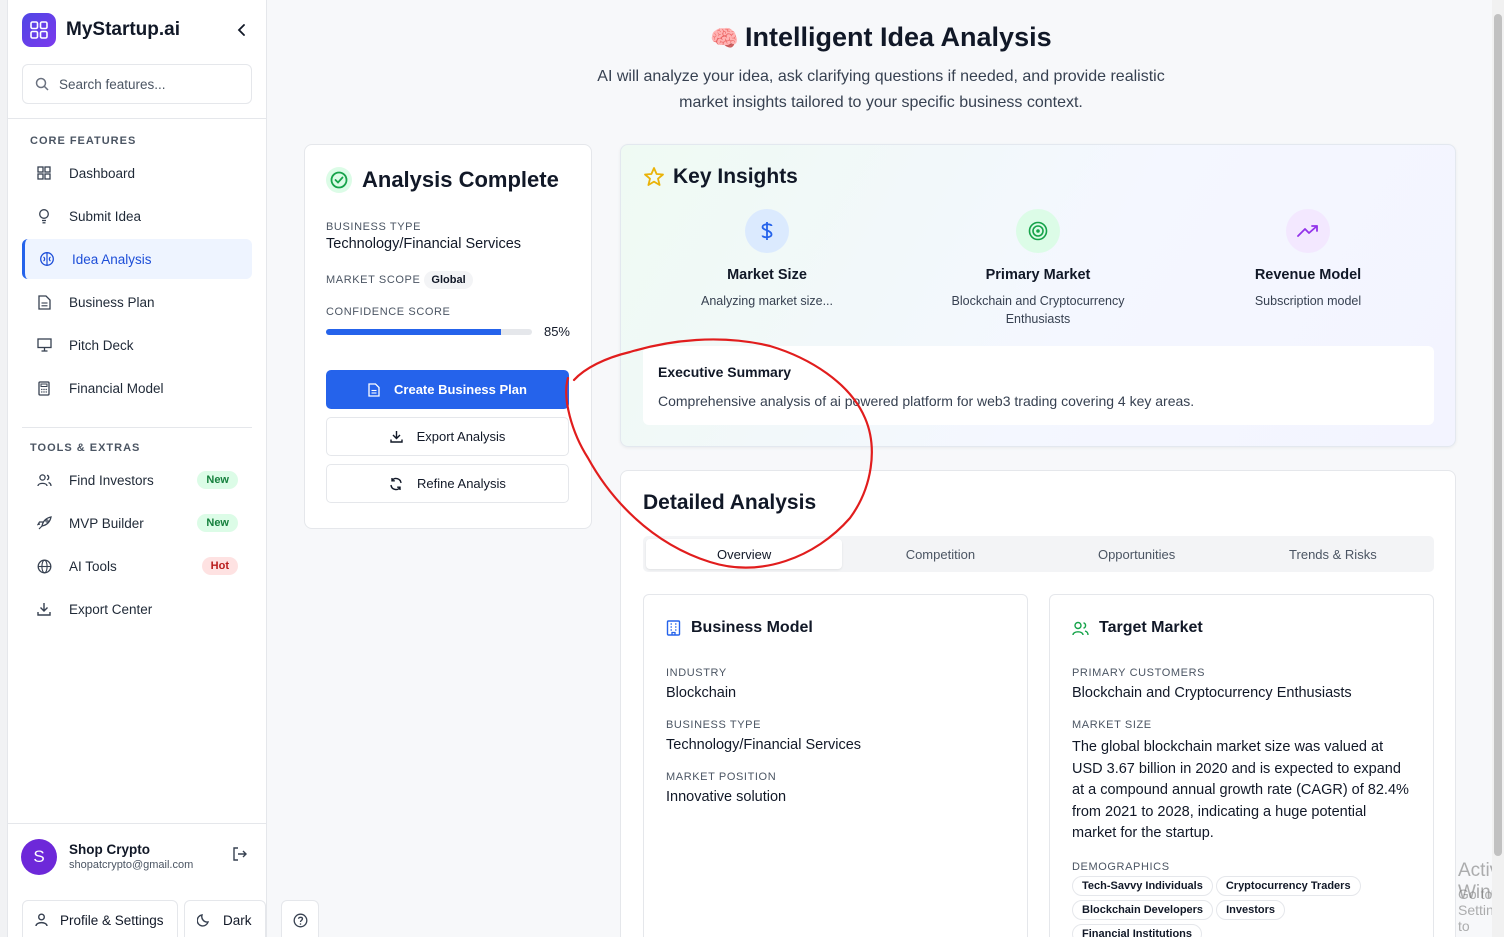 This screenshot has width=1504, height=937. What do you see at coordinates (217, 480) in the screenshot?
I see `new-badge: New` at bounding box center [217, 480].